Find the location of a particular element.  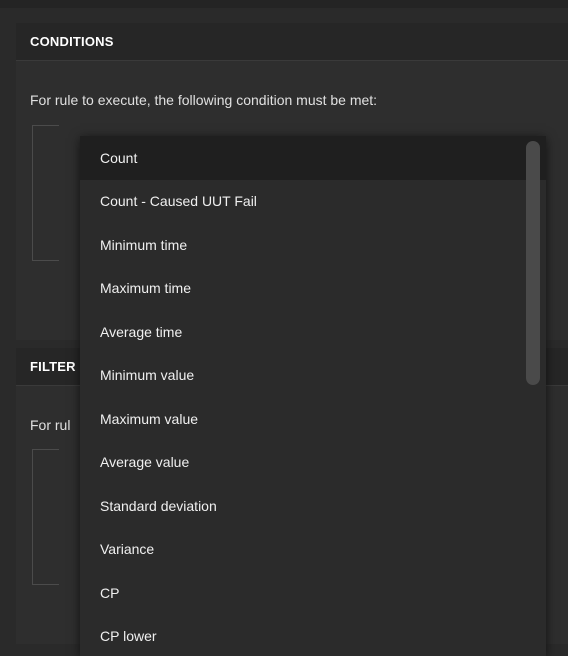

conditions-header: CONDITIONS is located at coordinates (292, 42).